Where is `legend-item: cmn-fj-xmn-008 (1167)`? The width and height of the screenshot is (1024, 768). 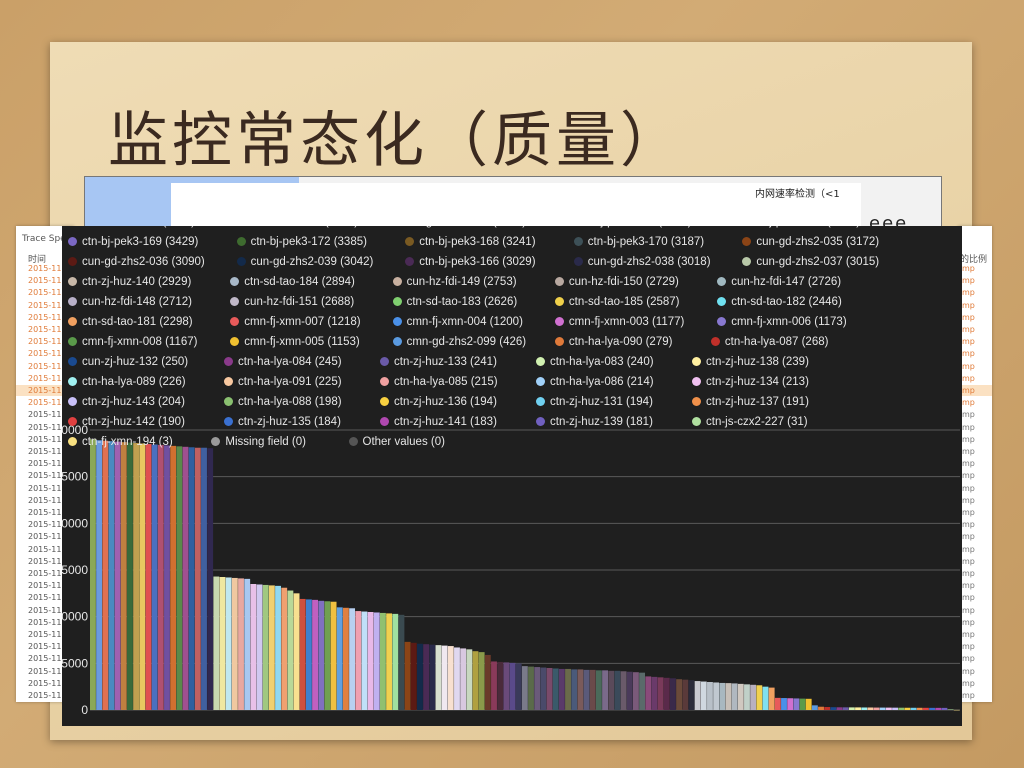
legend-item: cmn-fj-xmn-008 (1167) is located at coordinates (132, 342).